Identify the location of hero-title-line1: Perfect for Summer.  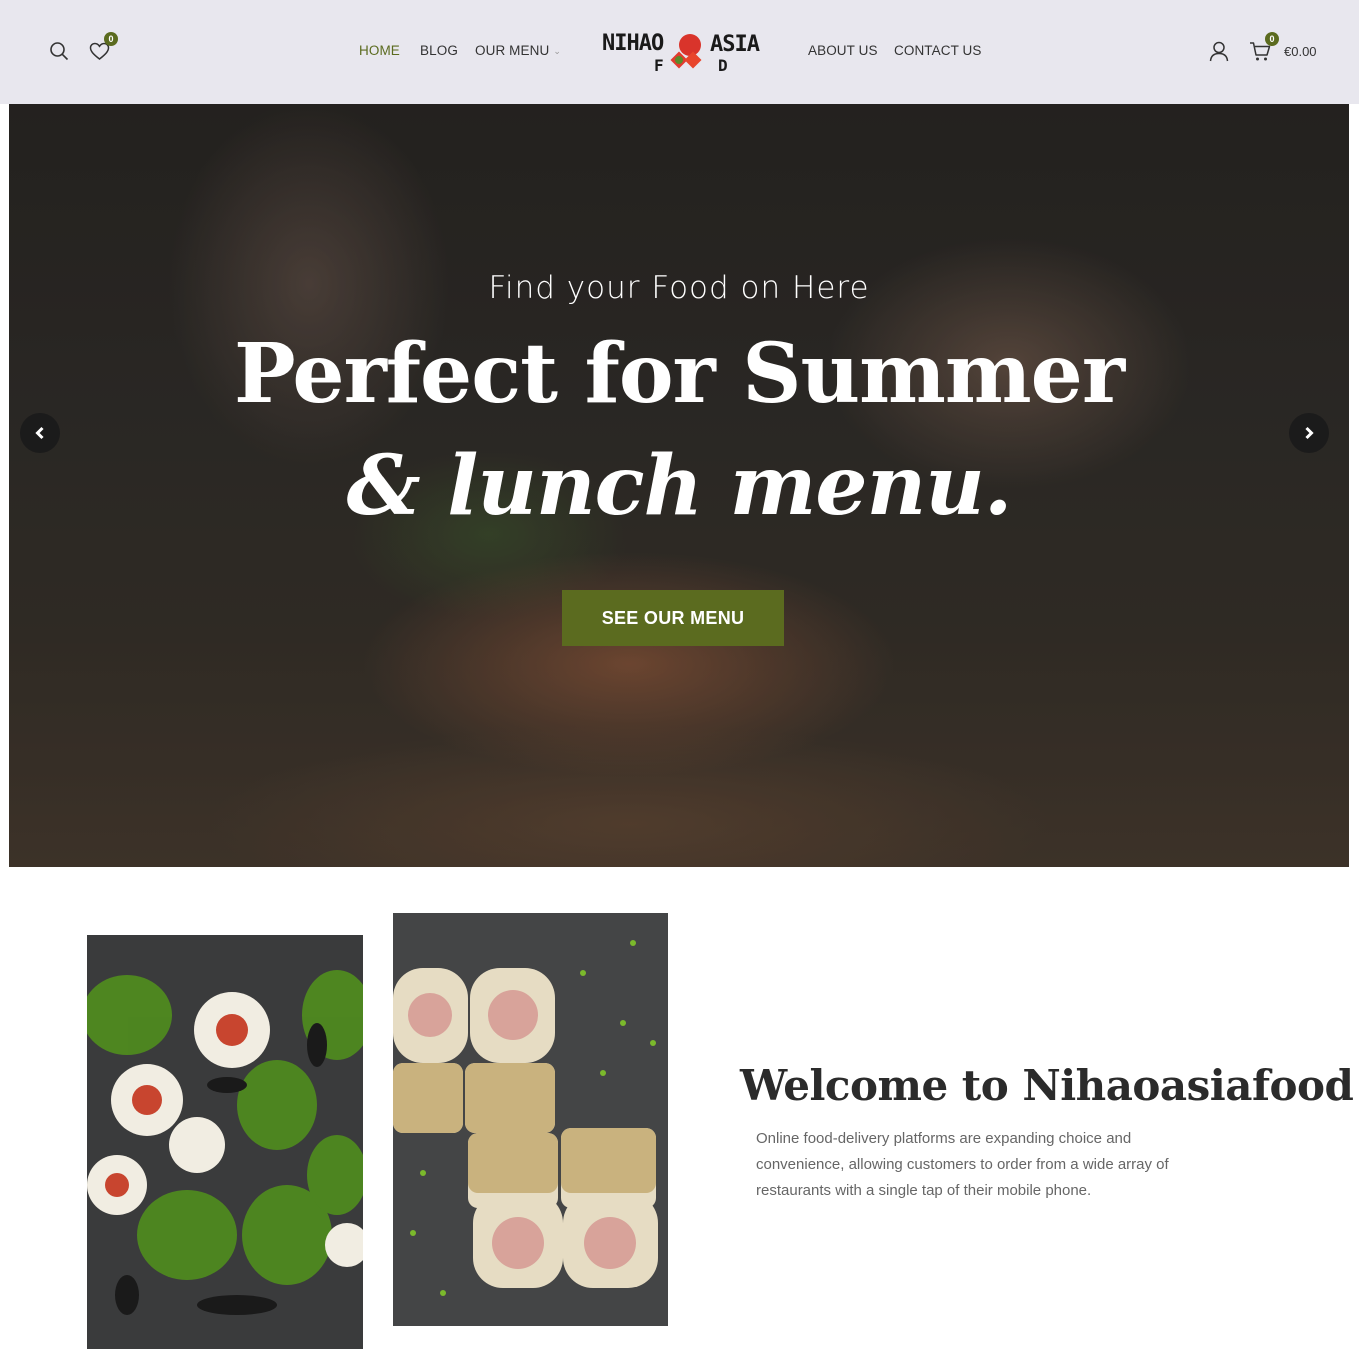
(679, 374).